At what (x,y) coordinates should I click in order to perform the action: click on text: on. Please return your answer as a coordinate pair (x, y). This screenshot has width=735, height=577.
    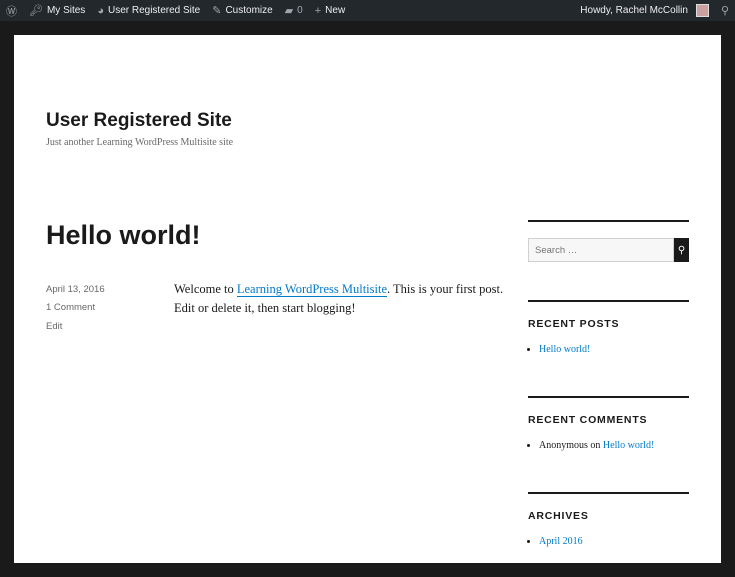
    Looking at the image, I should click on (595, 445).